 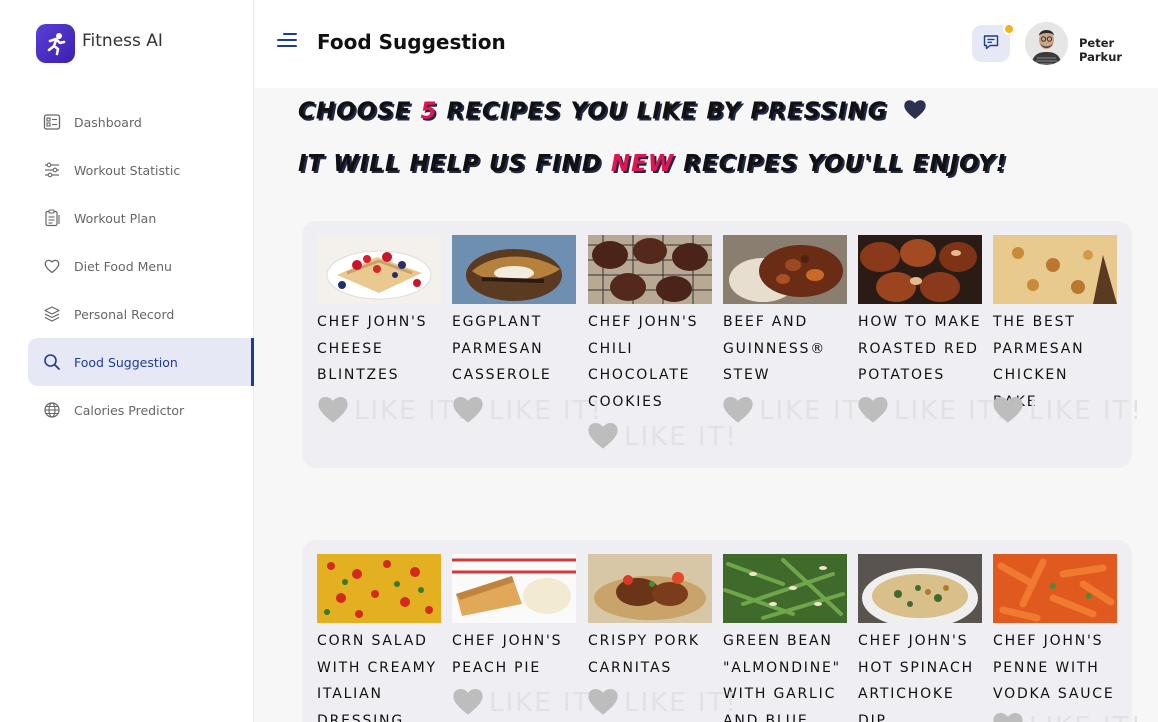 What do you see at coordinates (1054, 667) in the screenshot?
I see `recipe-name: CHEF JOHN'S PENNE WITH VODKA SAUCE` at bounding box center [1054, 667].